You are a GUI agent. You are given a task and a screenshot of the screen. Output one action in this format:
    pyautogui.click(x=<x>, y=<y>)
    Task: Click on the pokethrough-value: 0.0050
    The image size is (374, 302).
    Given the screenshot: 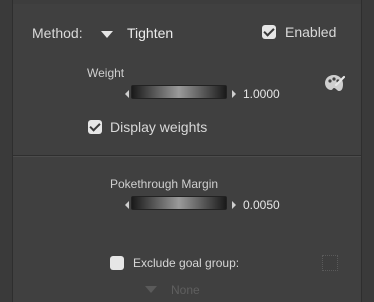 What is the action you would take?
    pyautogui.click(x=261, y=205)
    